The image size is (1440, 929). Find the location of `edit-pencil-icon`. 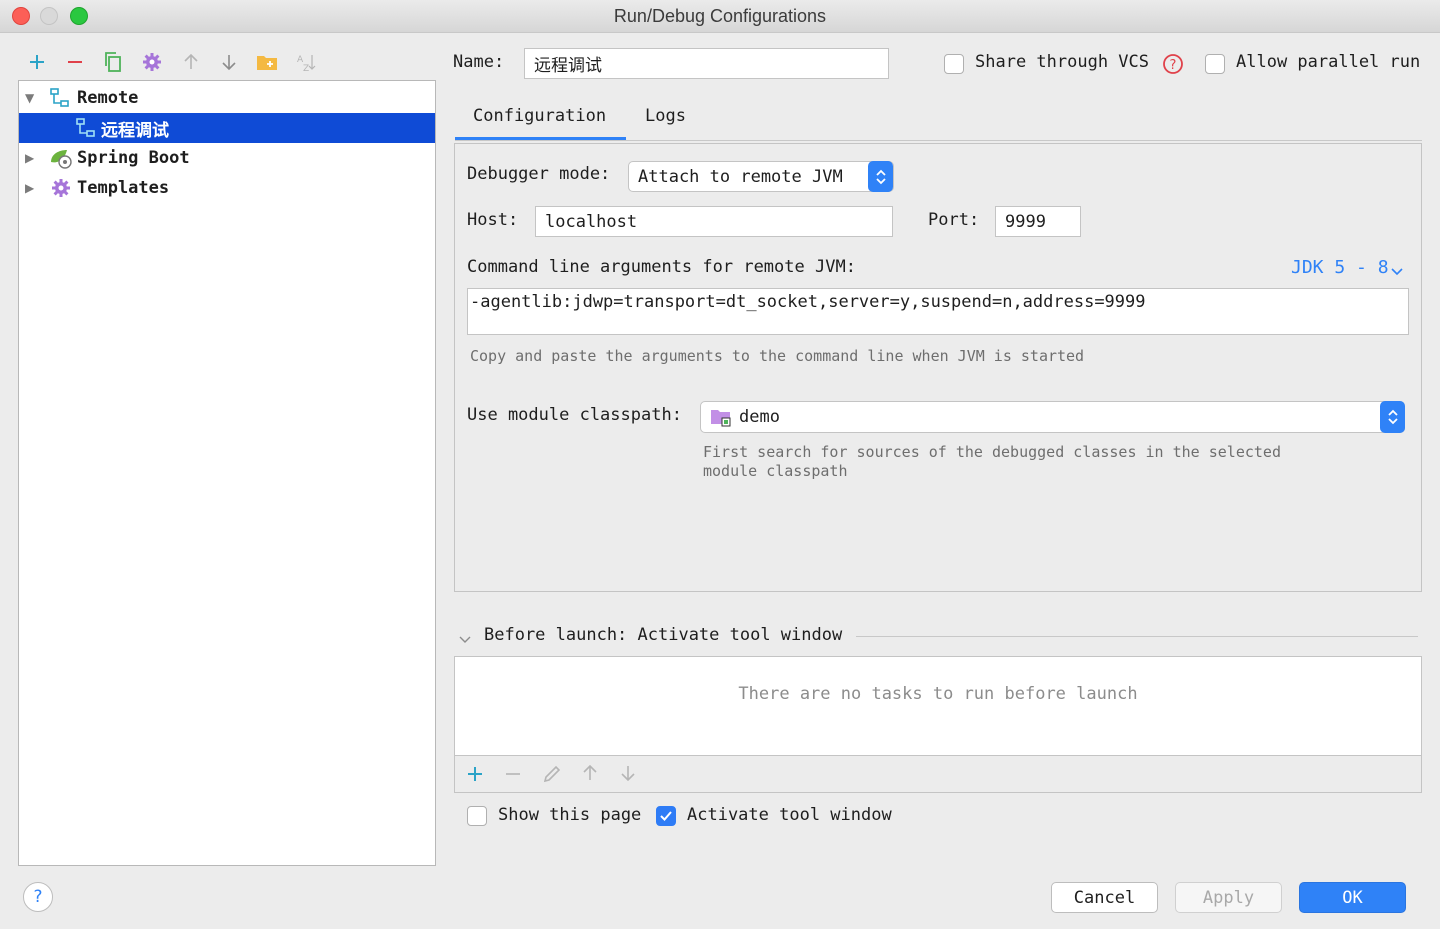

edit-pencil-icon is located at coordinates (552, 776).